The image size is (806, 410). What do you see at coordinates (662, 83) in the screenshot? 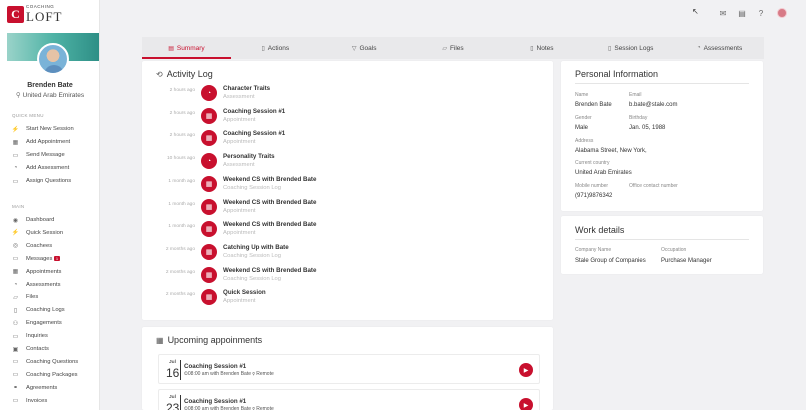
I see `divider` at bounding box center [662, 83].